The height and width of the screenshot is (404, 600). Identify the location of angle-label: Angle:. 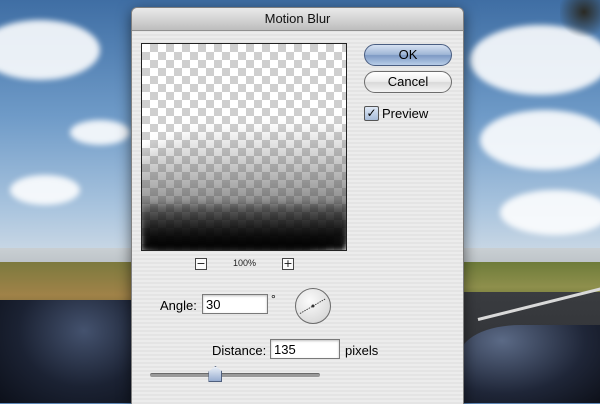
(178, 305).